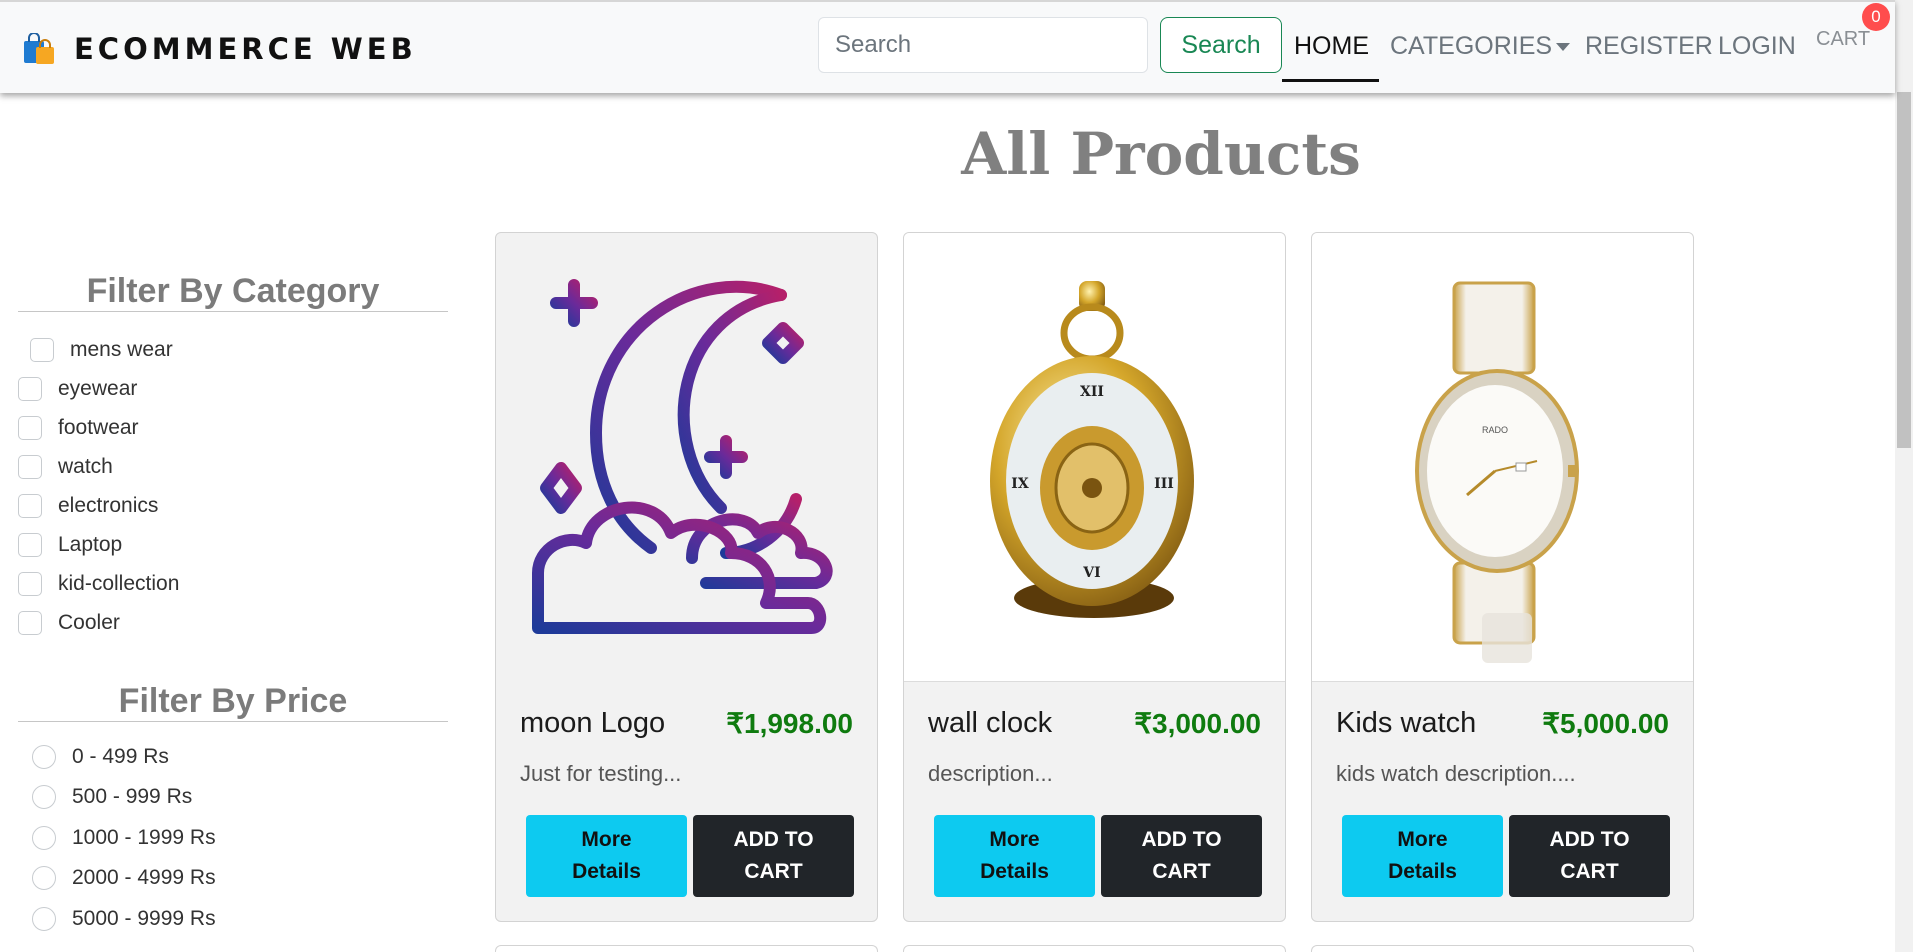 The height and width of the screenshot is (952, 1913). I want to click on price-filter-item: 2000 - 4999 Rs, so click(124, 878).